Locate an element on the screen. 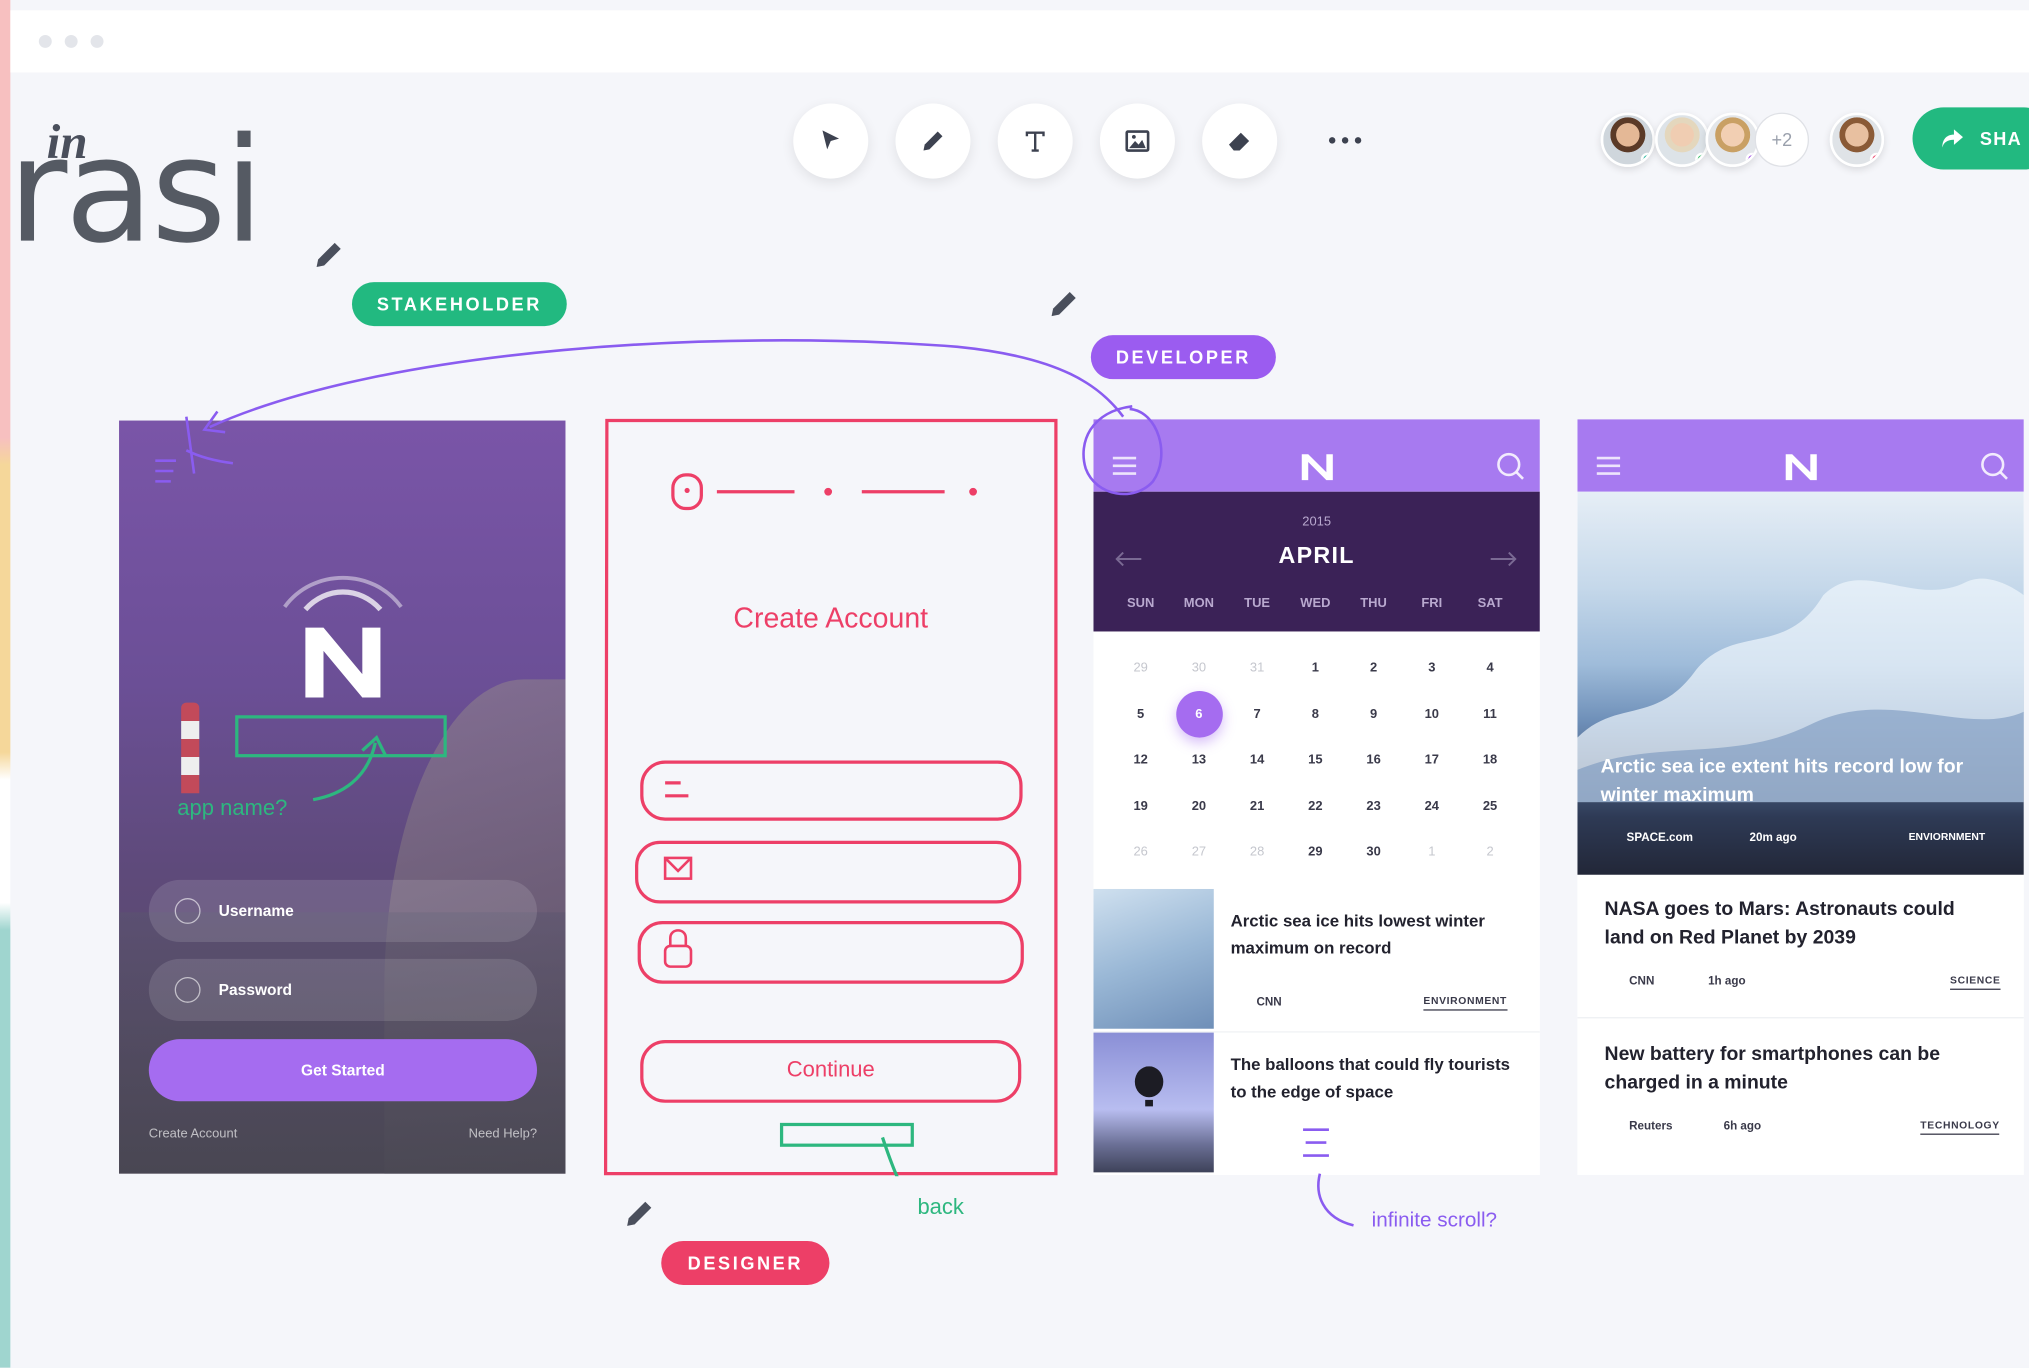 This screenshot has width=2029, height=1368. annotation-back: back is located at coordinates (940, 1206).